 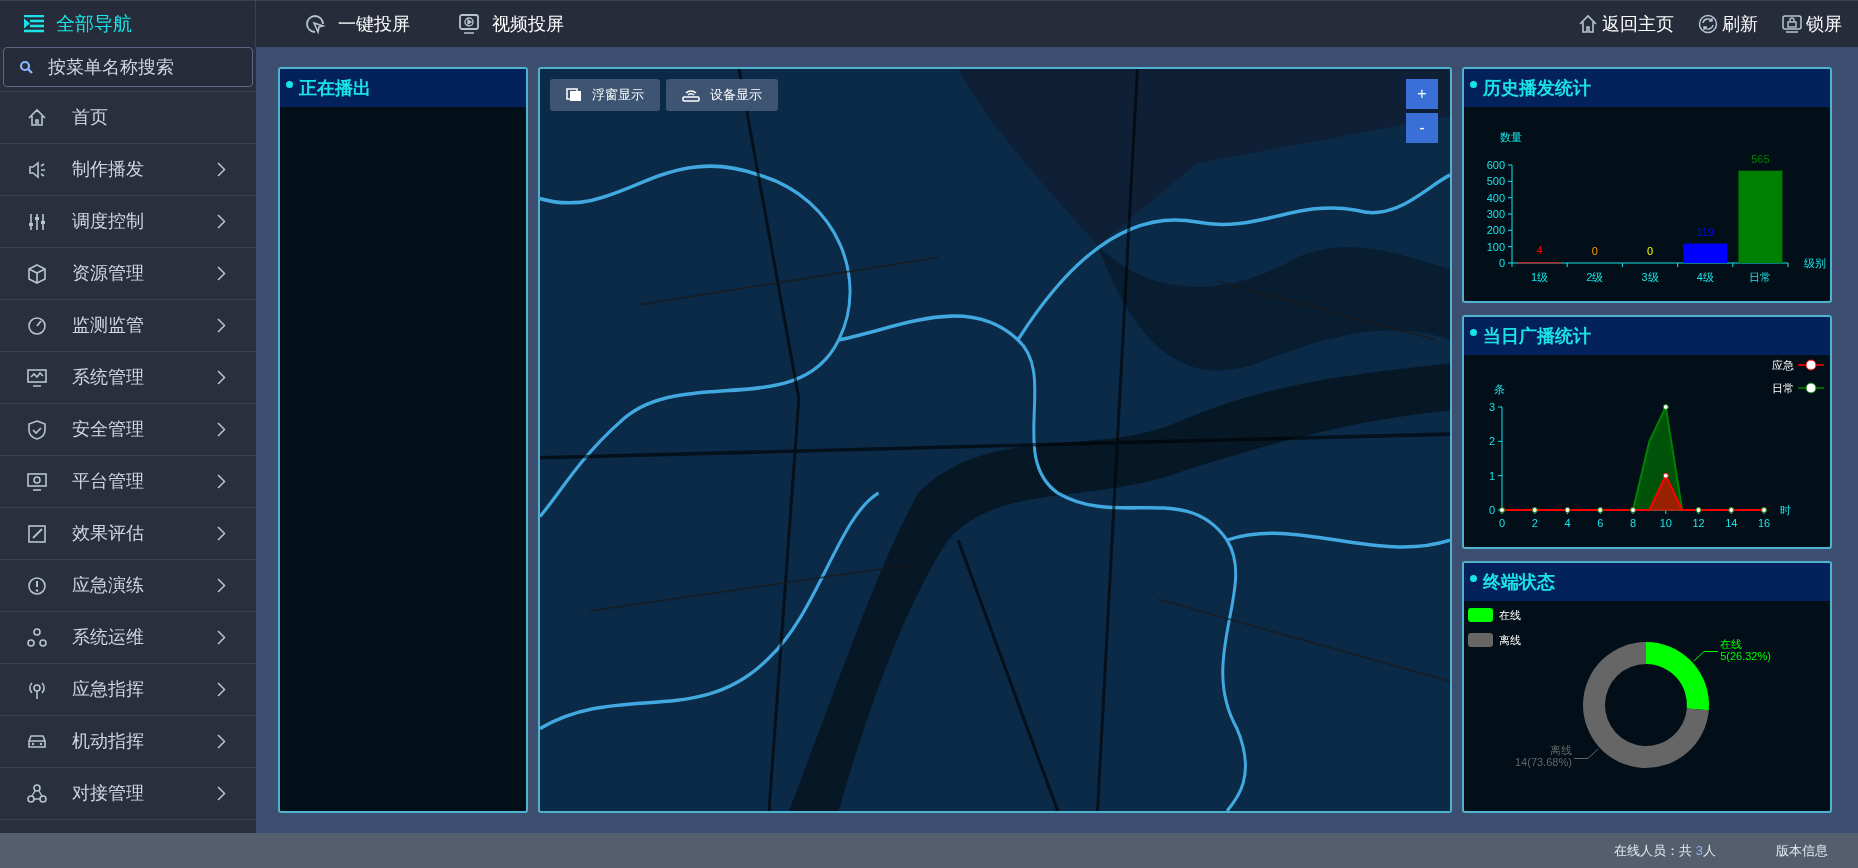 What do you see at coordinates (1731, 523) in the screenshot?
I see `axis-tick-label: 14` at bounding box center [1731, 523].